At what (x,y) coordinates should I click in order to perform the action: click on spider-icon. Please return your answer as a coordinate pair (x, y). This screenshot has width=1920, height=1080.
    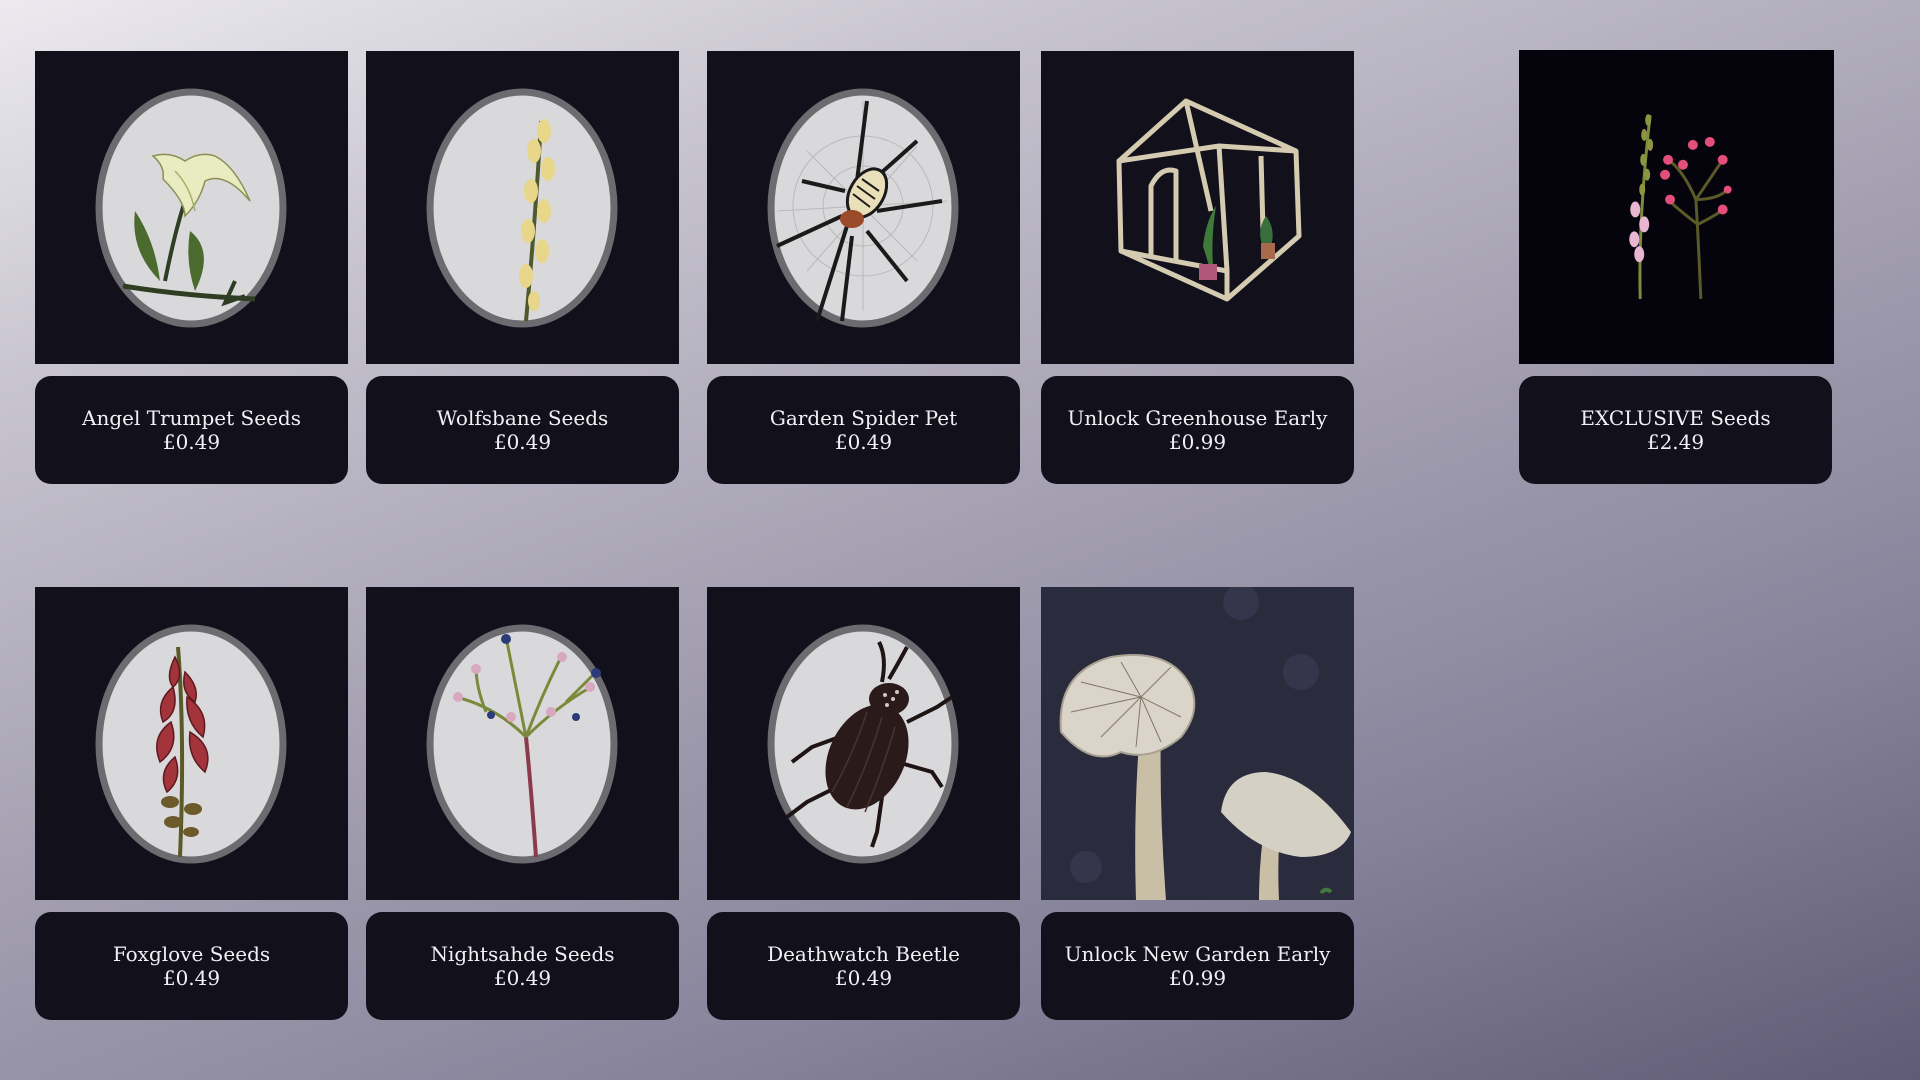
    Looking at the image, I should click on (863, 208).